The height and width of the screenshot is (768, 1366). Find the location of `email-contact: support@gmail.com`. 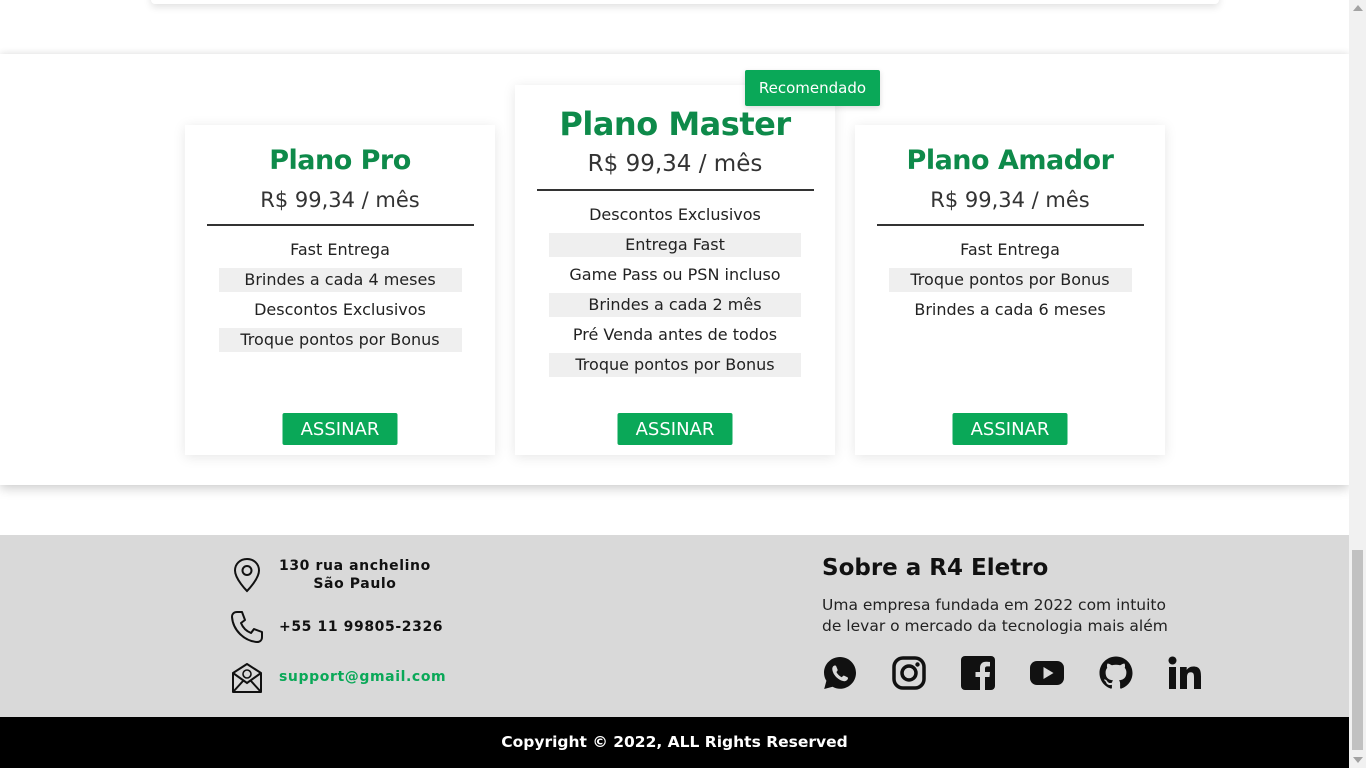

email-contact: support@gmail.com is located at coordinates (337, 677).